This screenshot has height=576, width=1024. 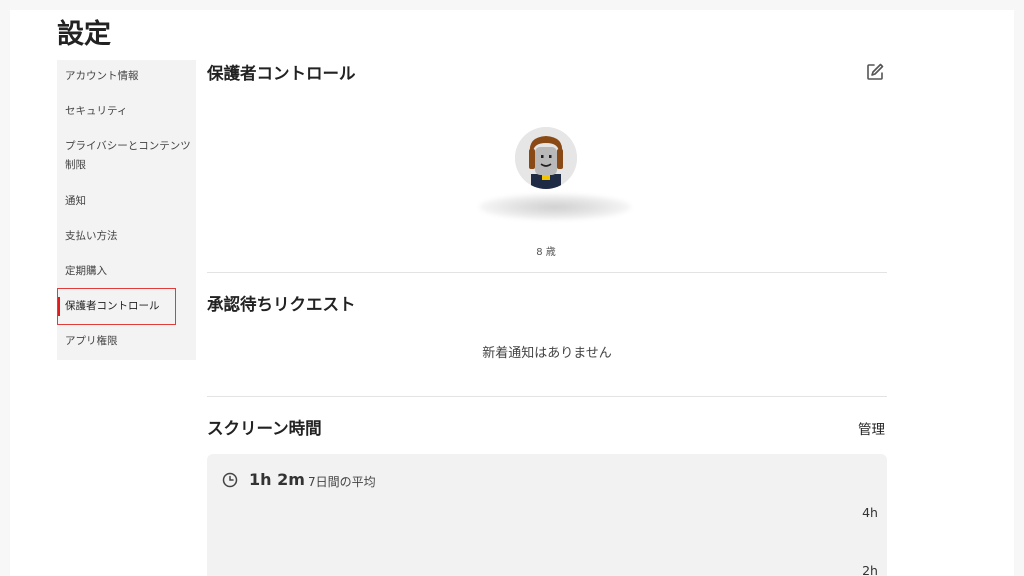 I want to click on sidebar-item-label: プライバシーとコンテンツ, so click(x=128, y=146).